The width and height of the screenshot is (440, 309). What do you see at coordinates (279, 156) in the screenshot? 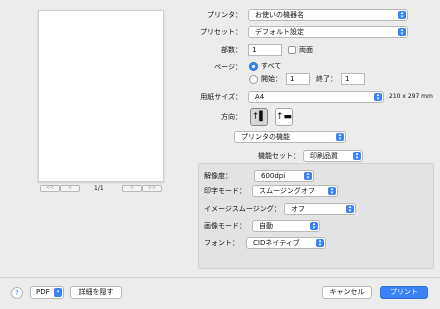
I see `feature-set-label: 機能セット：` at bounding box center [279, 156].